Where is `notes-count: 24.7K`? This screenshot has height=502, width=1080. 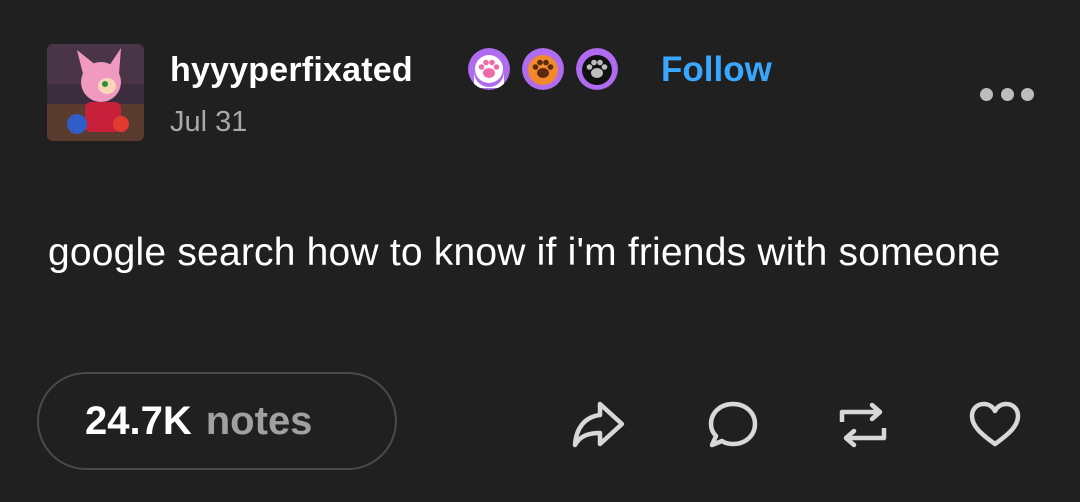
notes-count: 24.7K is located at coordinates (138, 420).